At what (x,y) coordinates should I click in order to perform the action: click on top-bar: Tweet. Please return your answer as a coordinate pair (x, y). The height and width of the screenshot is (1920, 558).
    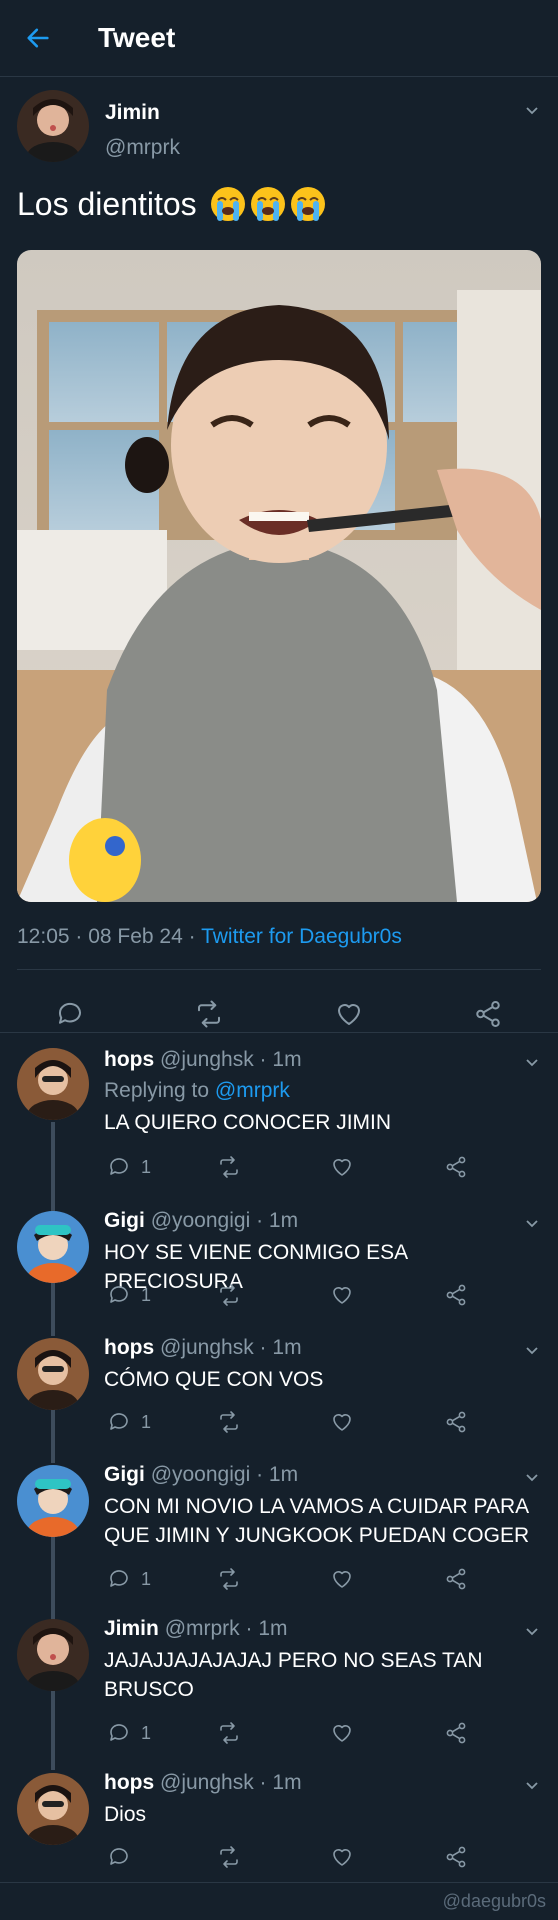
    Looking at the image, I should click on (279, 38).